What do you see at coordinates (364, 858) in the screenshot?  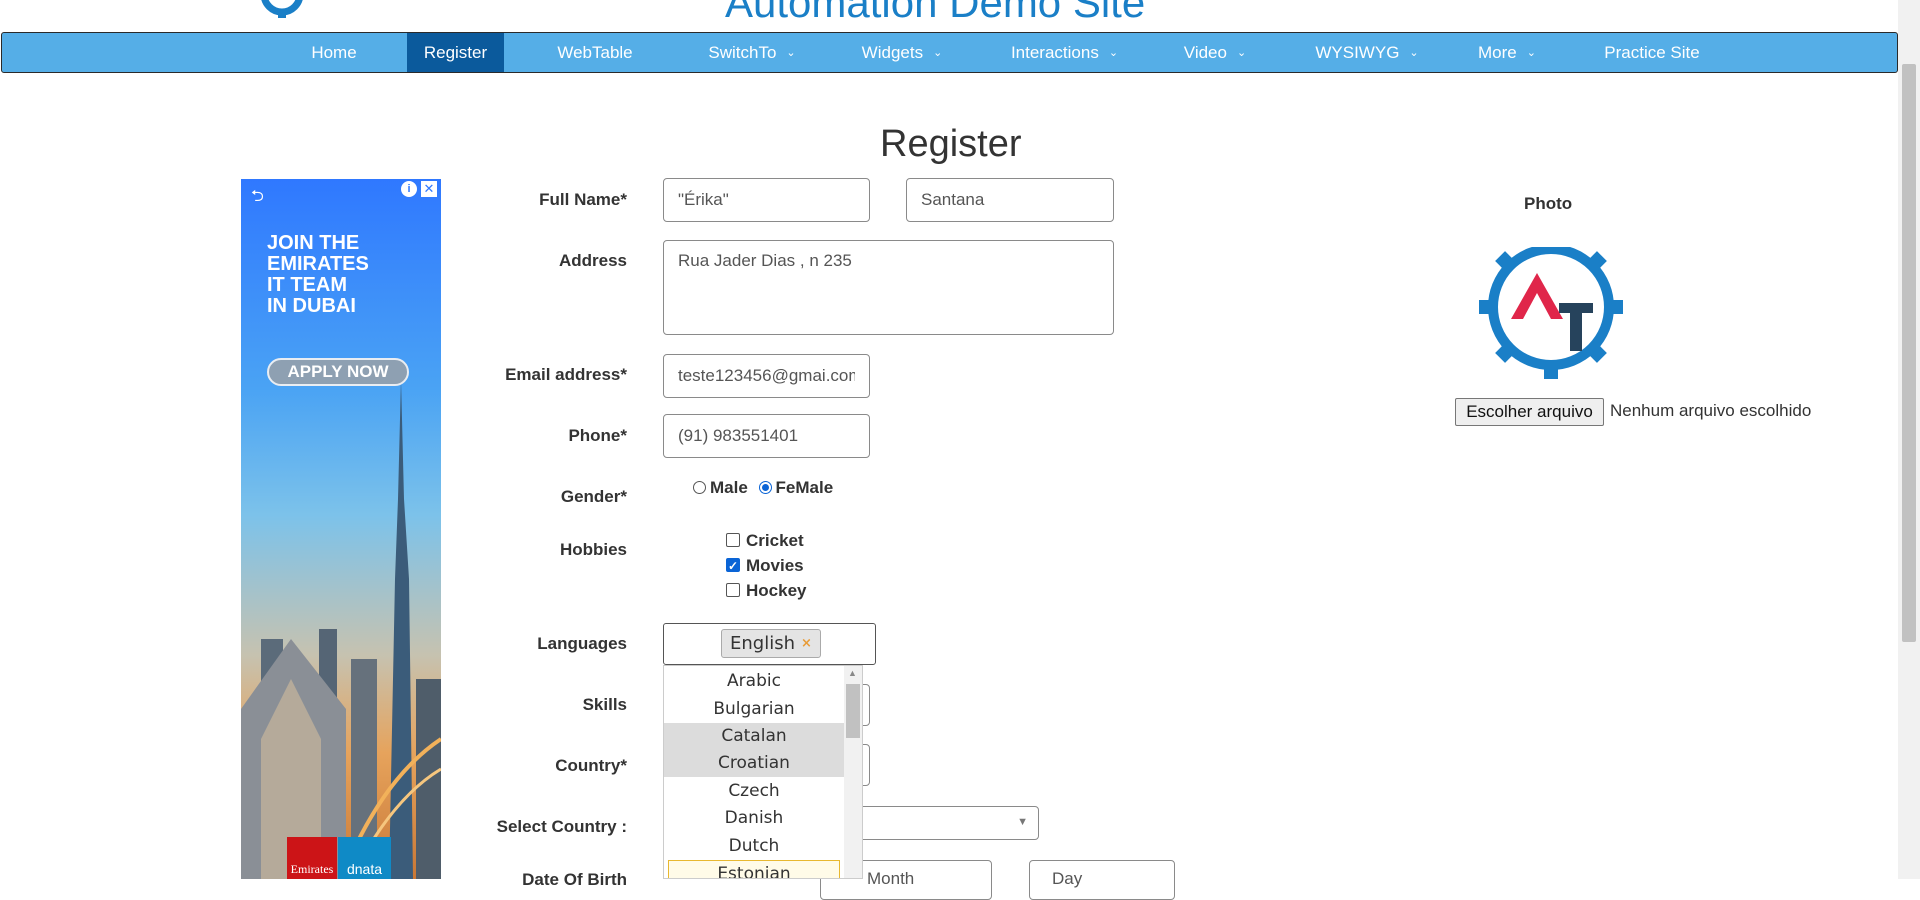 I see `dnata-logo: dnata` at bounding box center [364, 858].